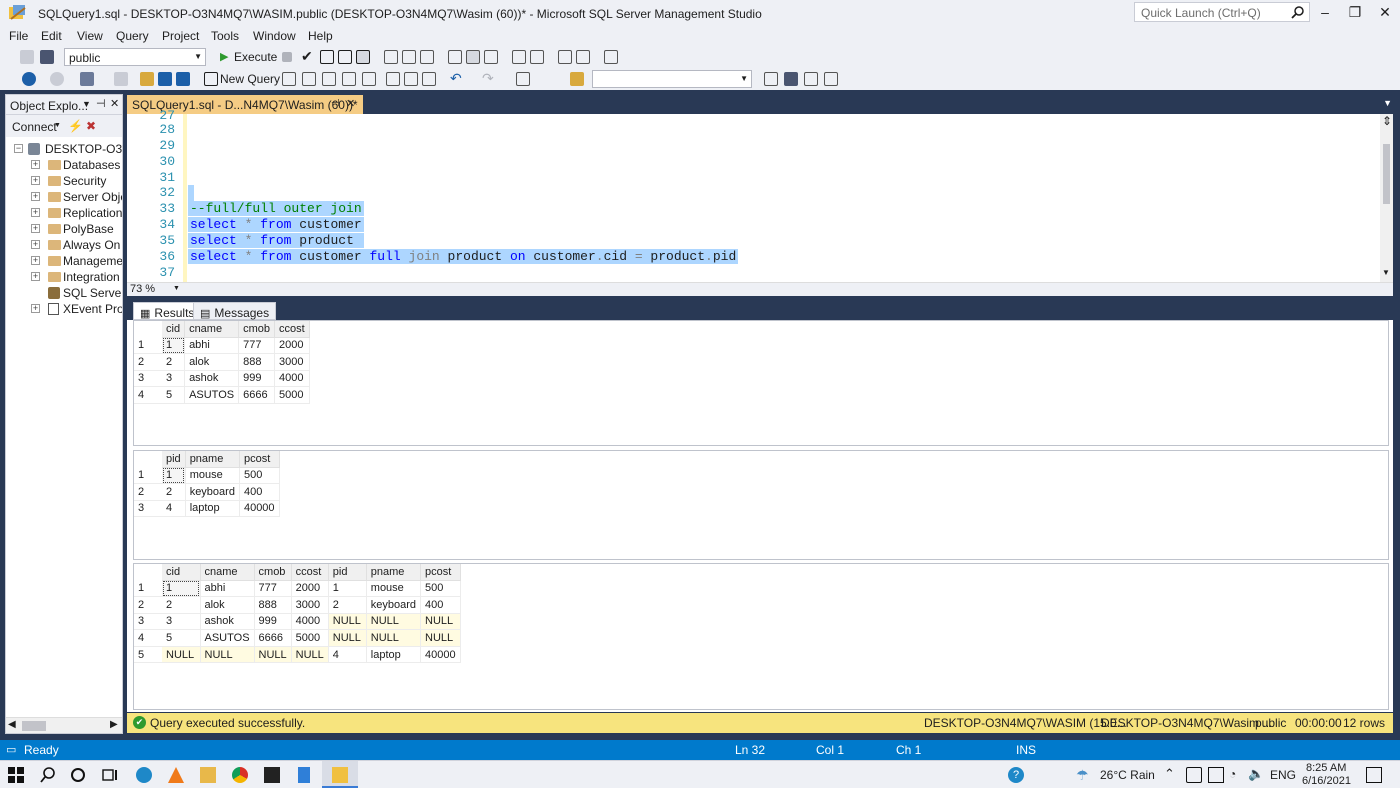 This screenshot has width=1400, height=788. What do you see at coordinates (47, 57) in the screenshot?
I see `change-connection-icon` at bounding box center [47, 57].